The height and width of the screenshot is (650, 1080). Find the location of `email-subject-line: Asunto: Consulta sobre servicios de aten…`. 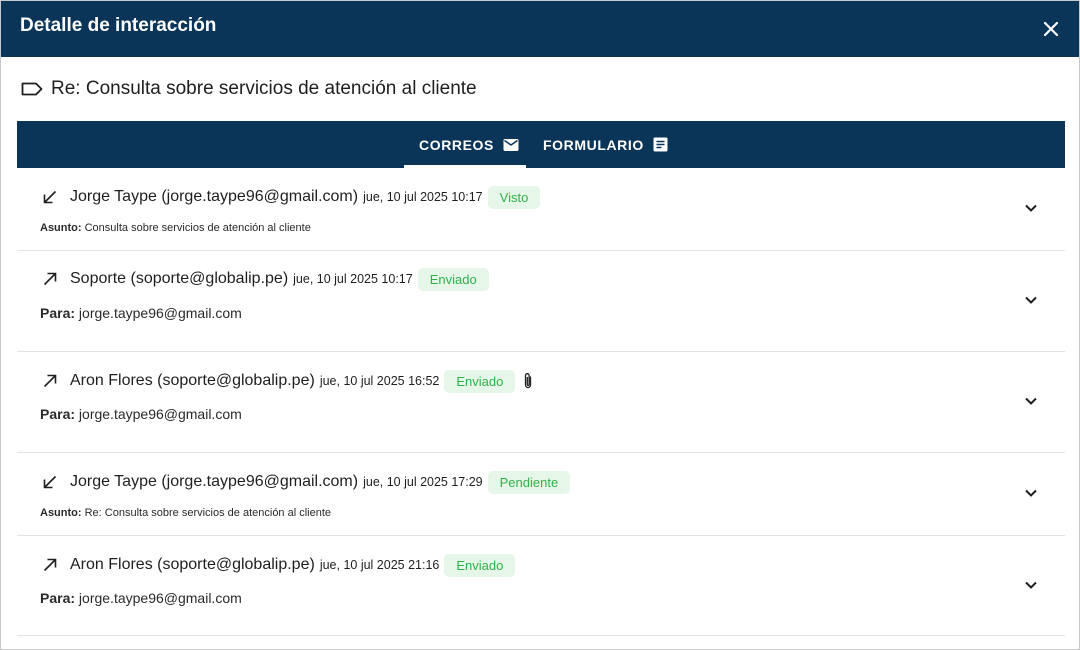

email-subject-line: Asunto: Consulta sobre servicios de aten… is located at coordinates (175, 228).